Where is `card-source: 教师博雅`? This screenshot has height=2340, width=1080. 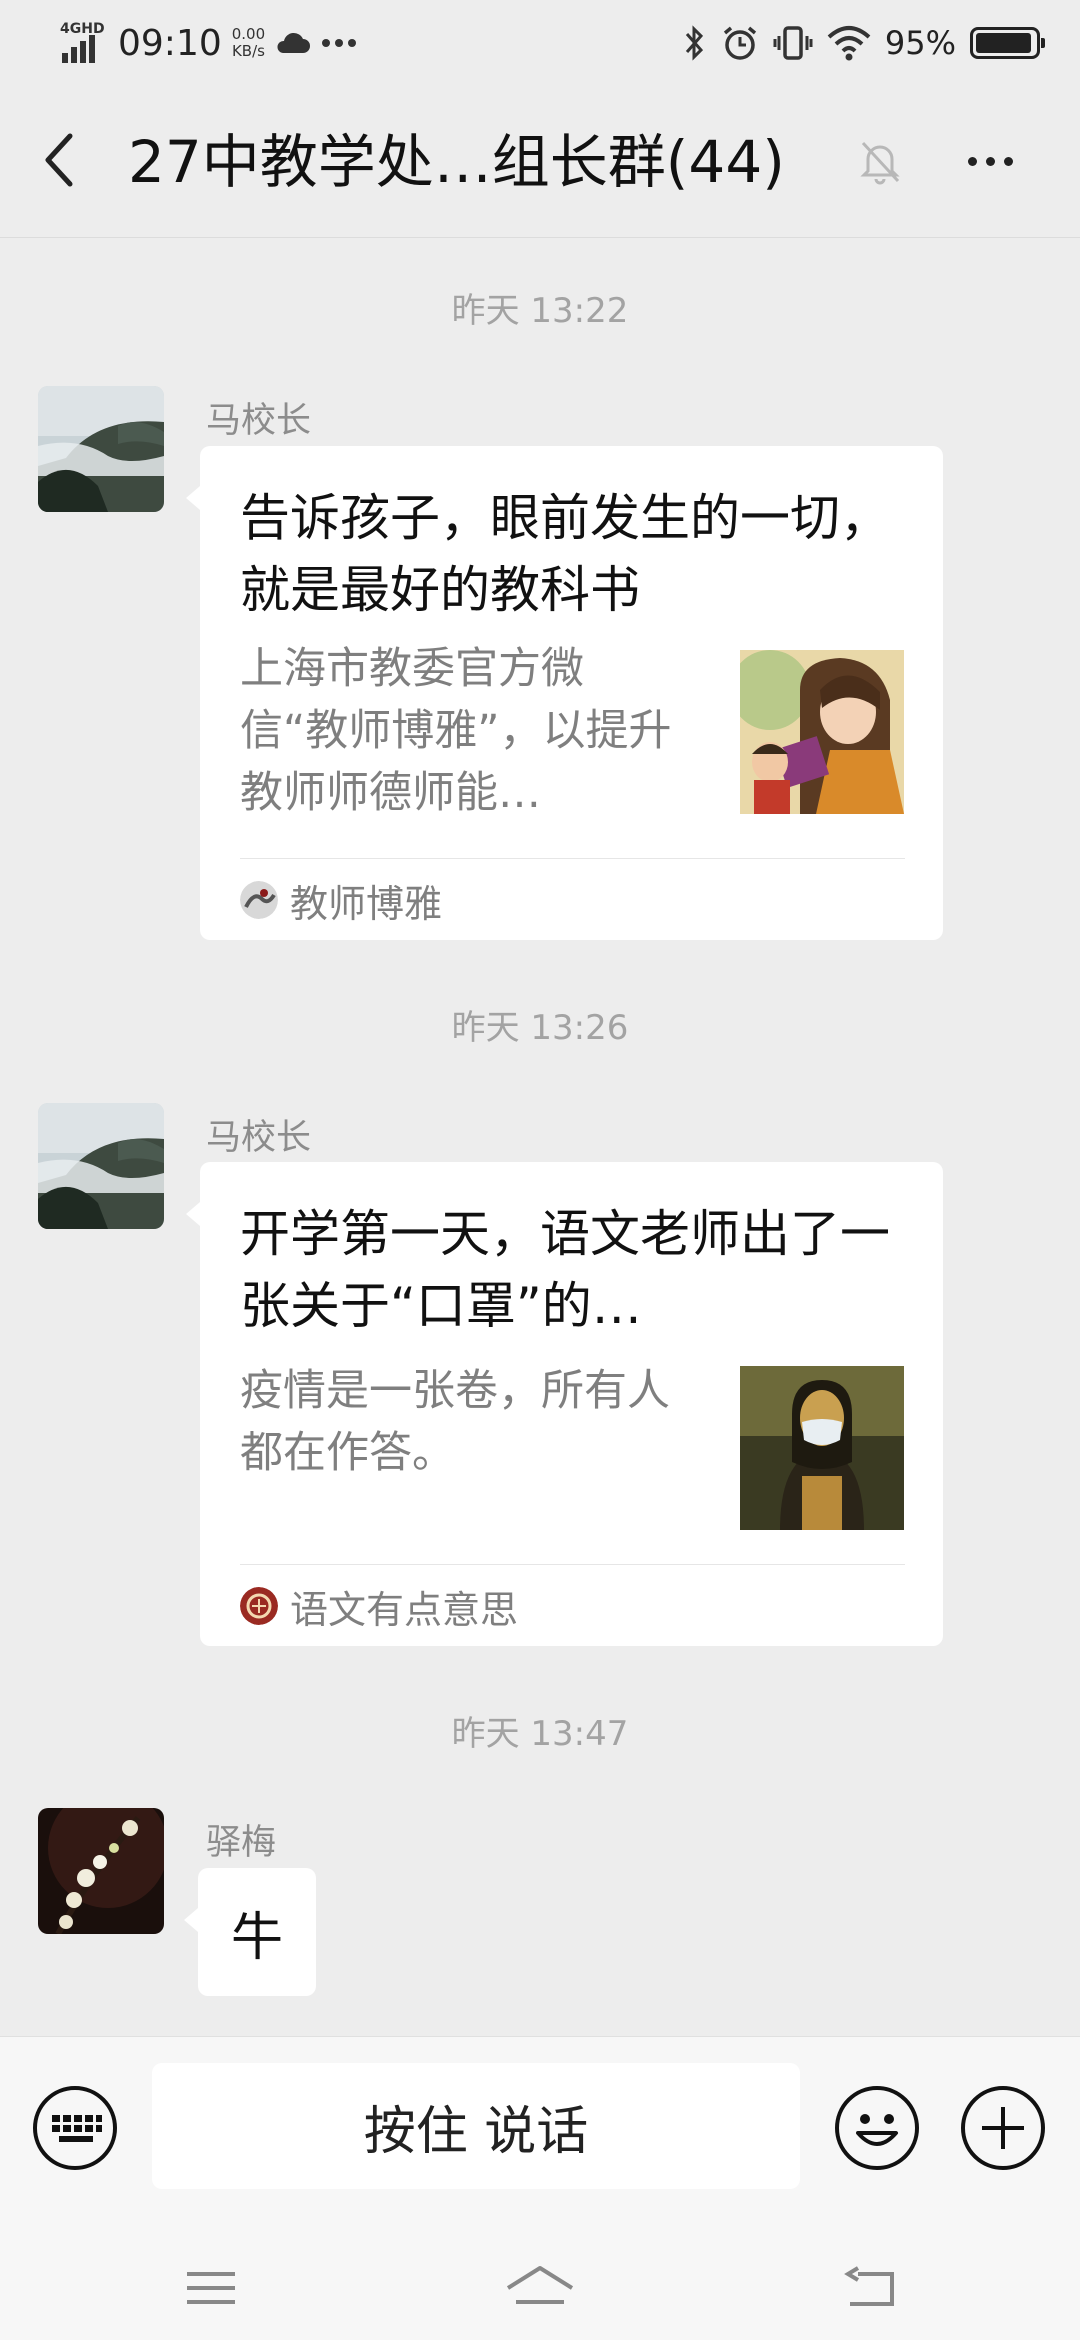 card-source: 教师博雅 is located at coordinates (341, 900).